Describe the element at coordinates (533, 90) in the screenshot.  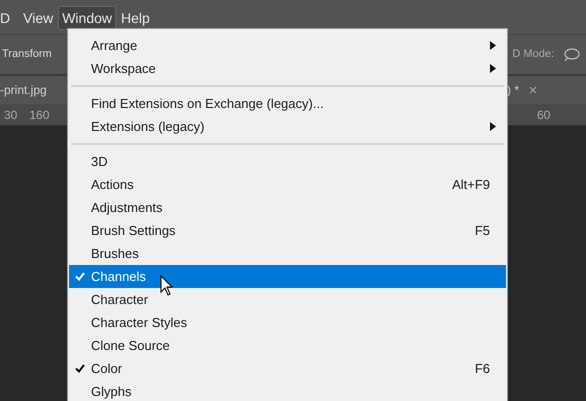
I see `close-icon` at that location.